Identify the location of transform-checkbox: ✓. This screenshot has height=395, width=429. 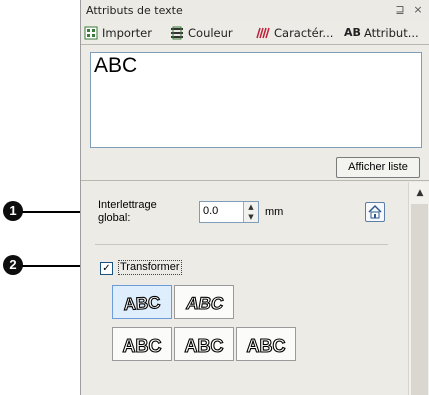
(106, 268).